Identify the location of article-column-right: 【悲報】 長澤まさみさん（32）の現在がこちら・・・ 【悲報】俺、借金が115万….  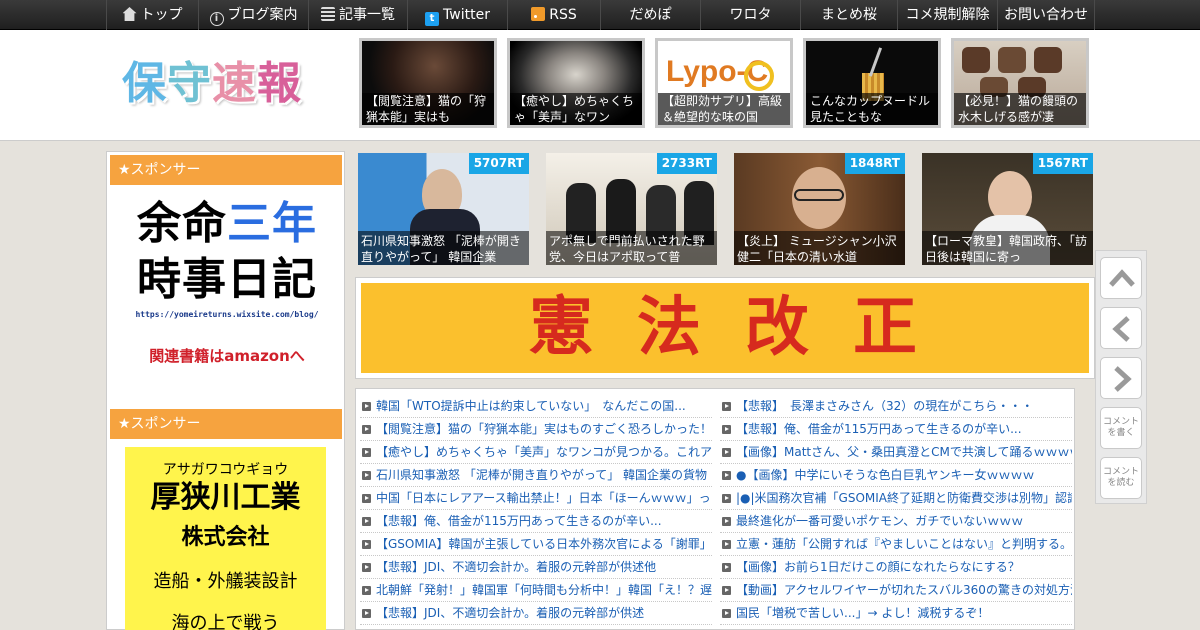
(896, 510).